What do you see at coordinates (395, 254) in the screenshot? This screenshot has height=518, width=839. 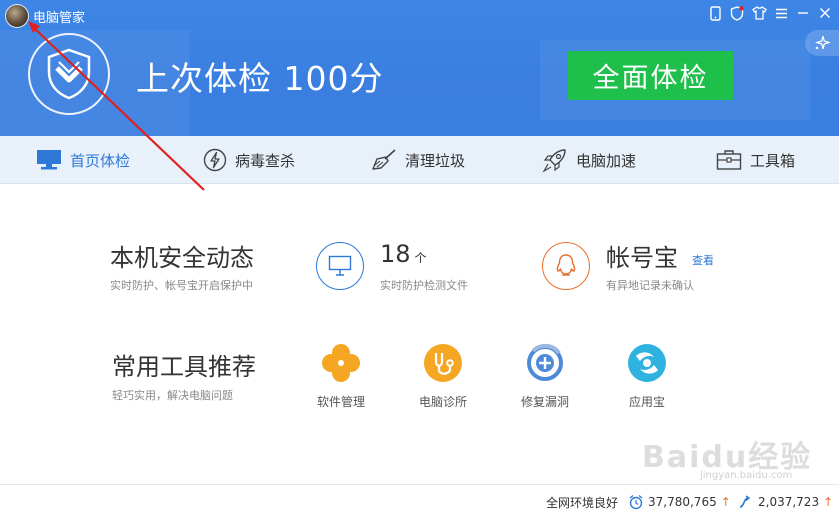 I see `file-count-value: 18` at bounding box center [395, 254].